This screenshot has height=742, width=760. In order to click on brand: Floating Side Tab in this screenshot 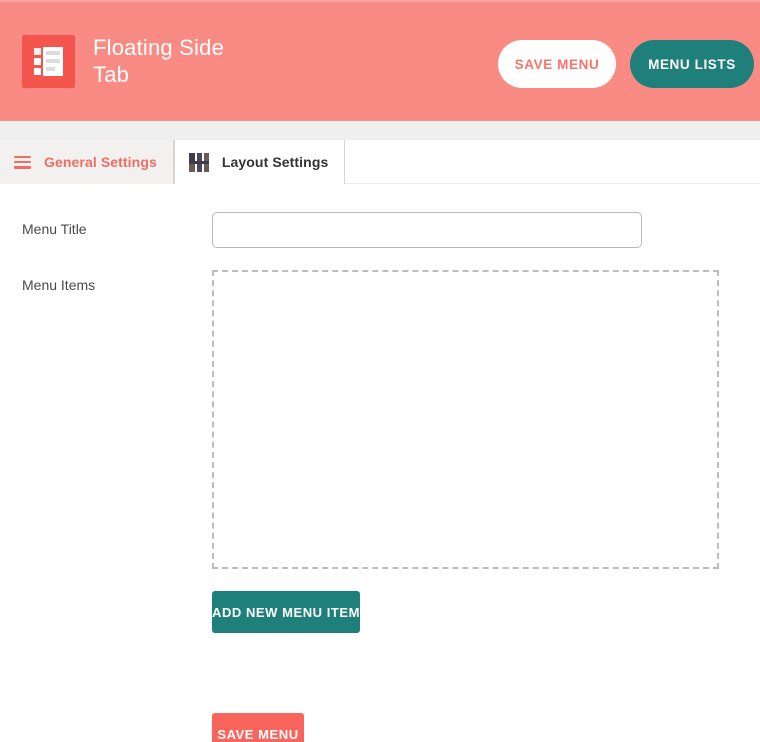, I will do `click(132, 62)`.